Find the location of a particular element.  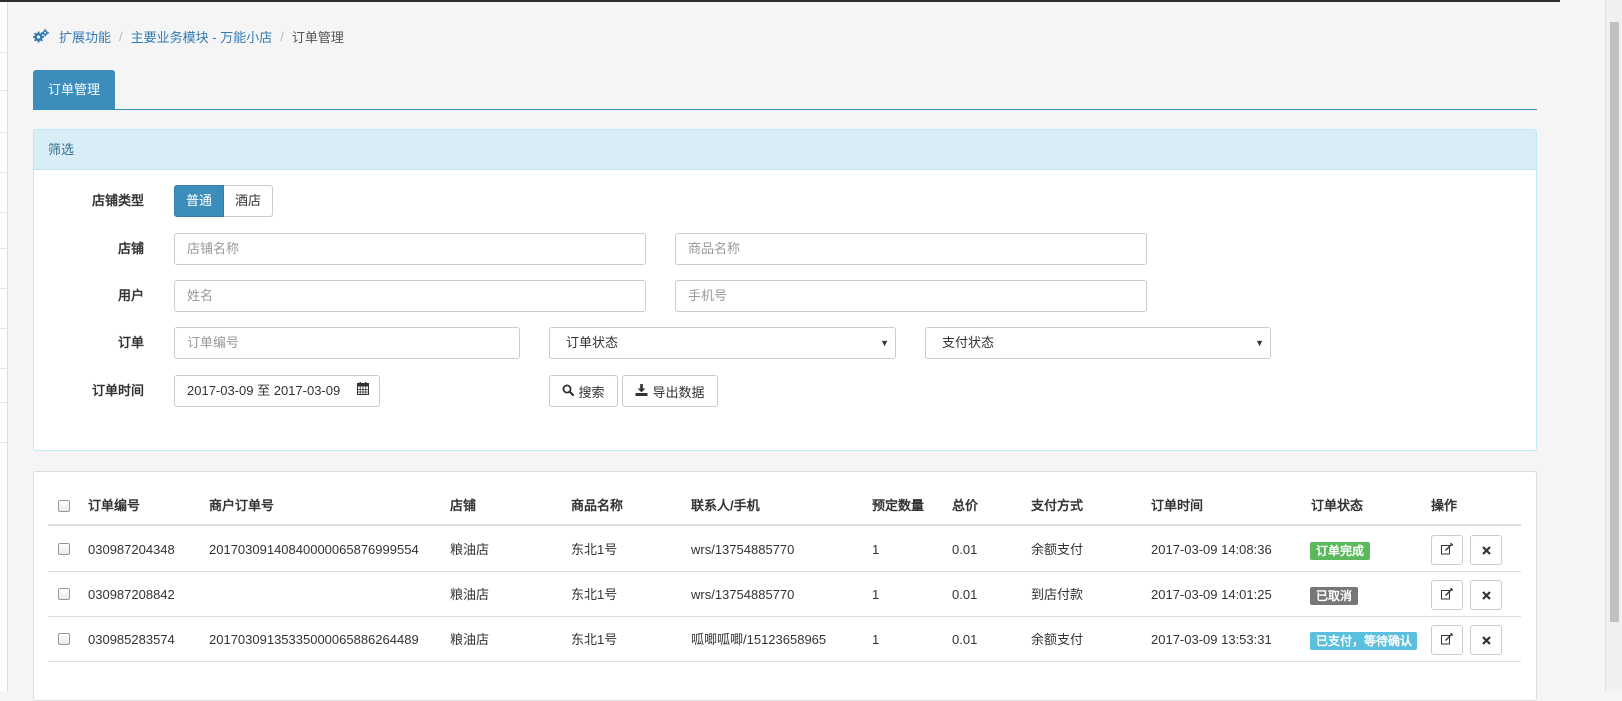

cell-order-no: 030987204348 is located at coordinates (131, 549).